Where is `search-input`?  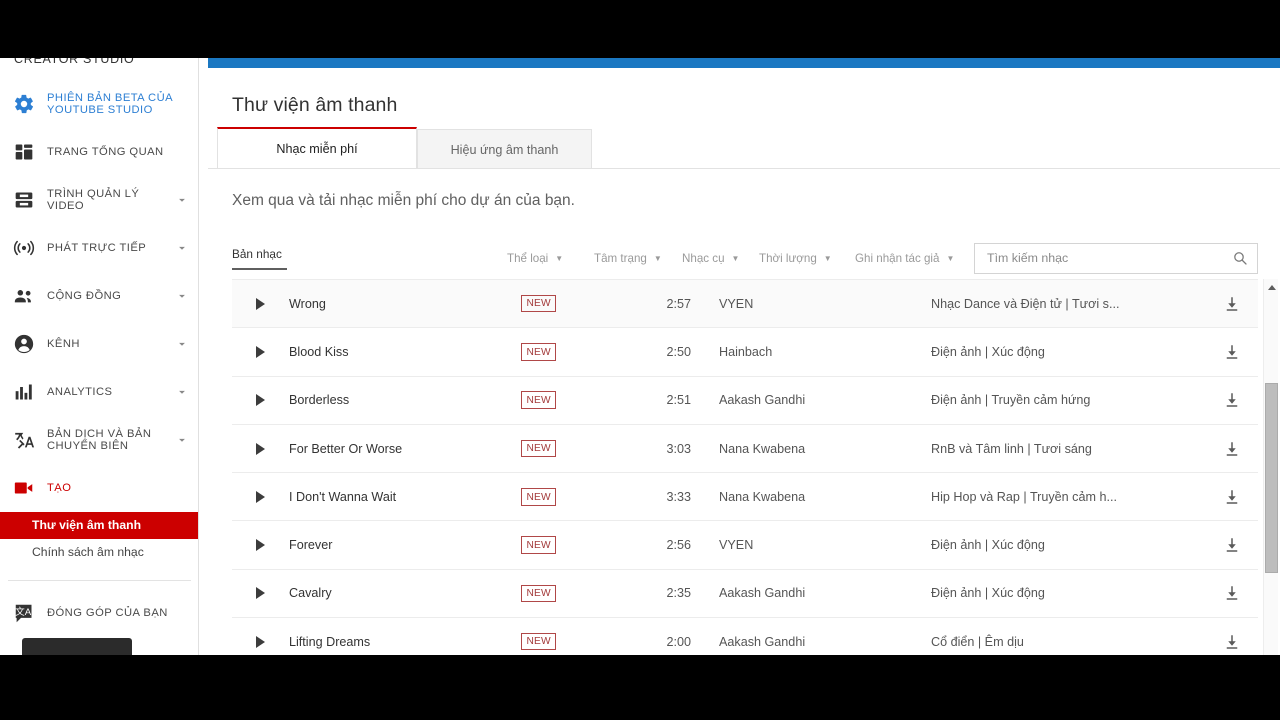 search-input is located at coordinates (1109, 258).